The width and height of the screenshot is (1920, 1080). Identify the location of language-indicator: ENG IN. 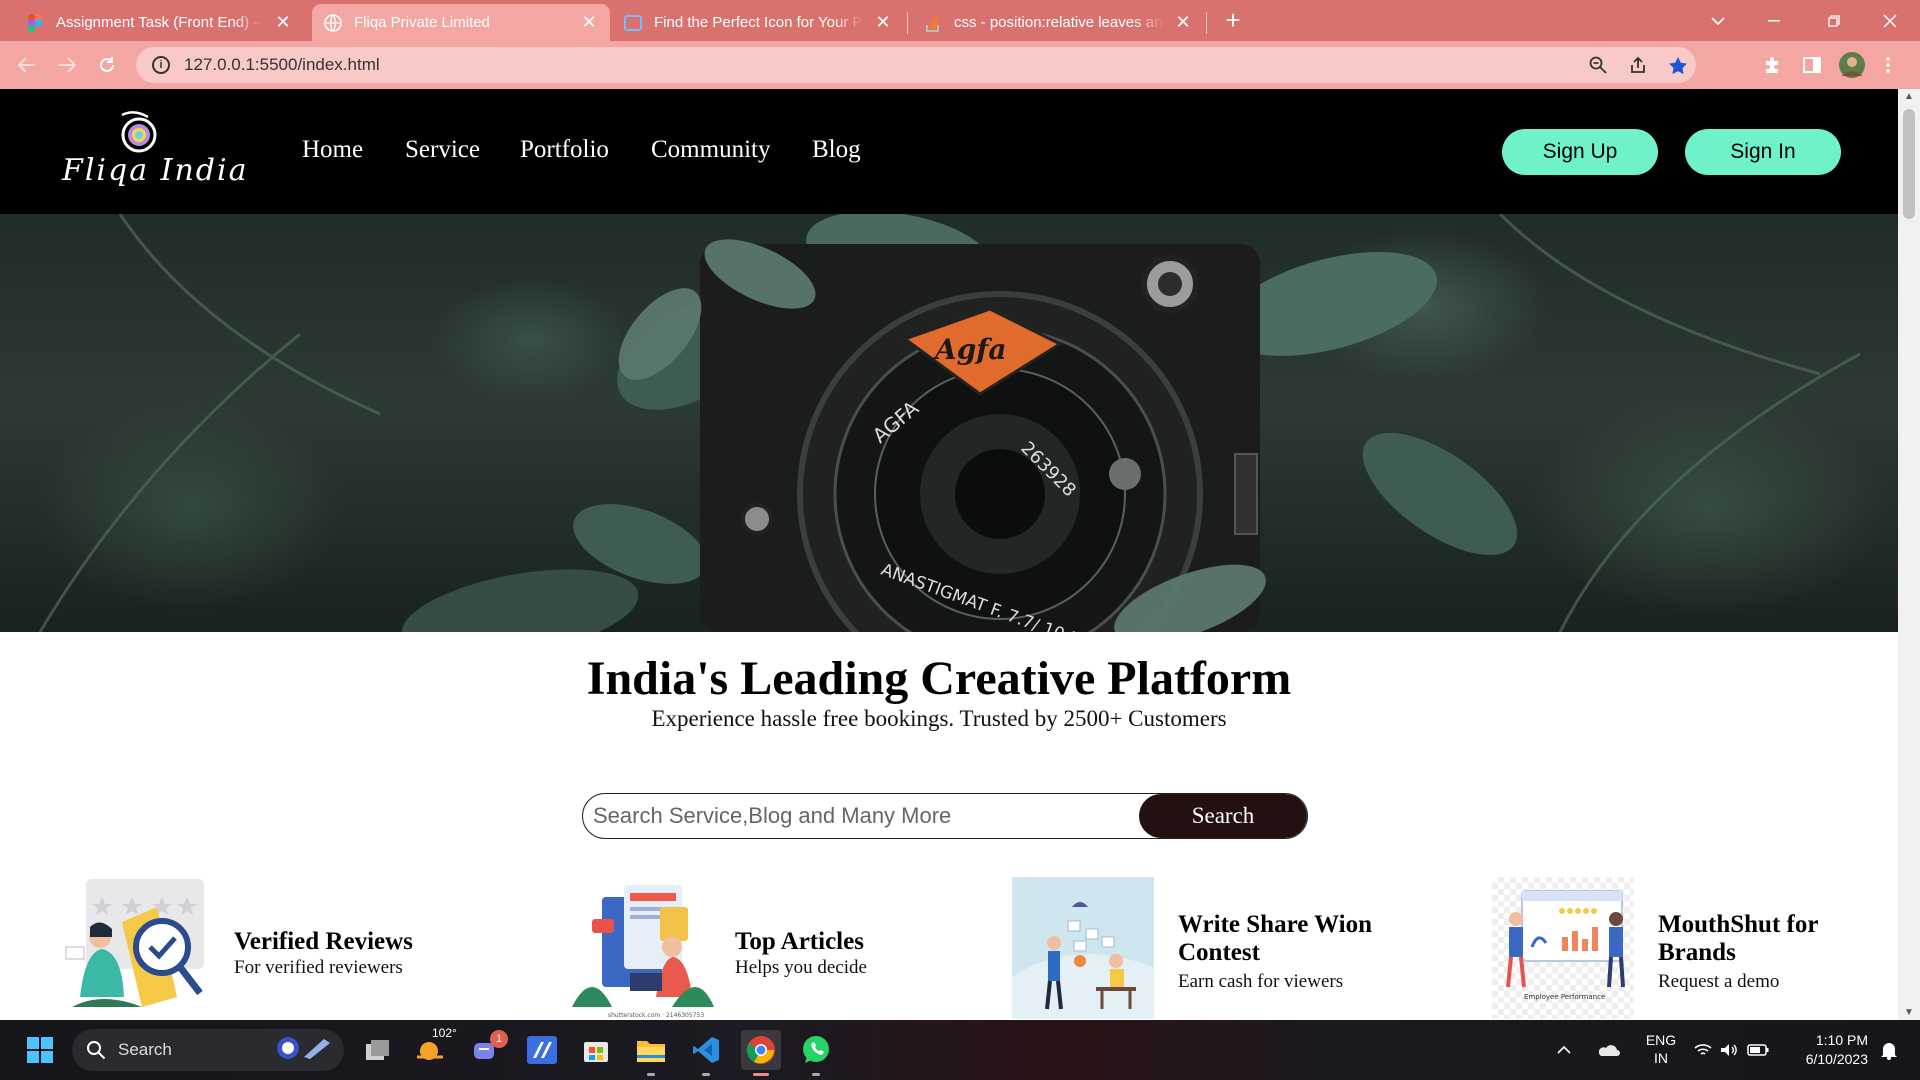
(1661, 1049).